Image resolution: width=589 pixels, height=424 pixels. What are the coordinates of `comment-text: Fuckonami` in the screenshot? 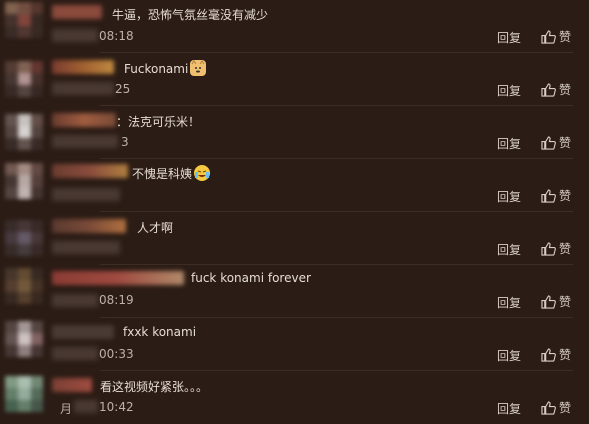 It's located at (165, 68).